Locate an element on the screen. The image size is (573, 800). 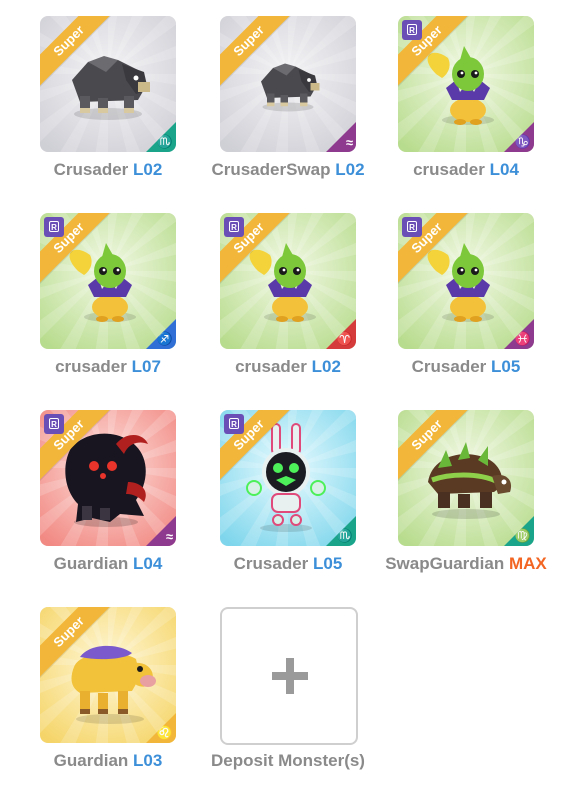
monster-card: Super R ♓ is located at coordinates (466, 281).